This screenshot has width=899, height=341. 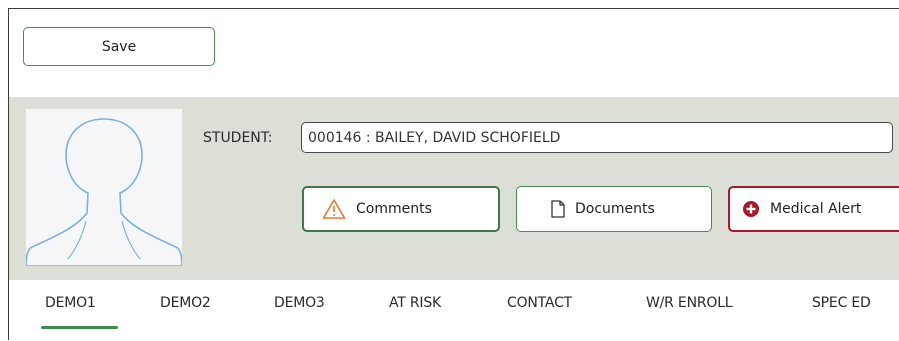 I want to click on comments-label: Comments, so click(x=394, y=209).